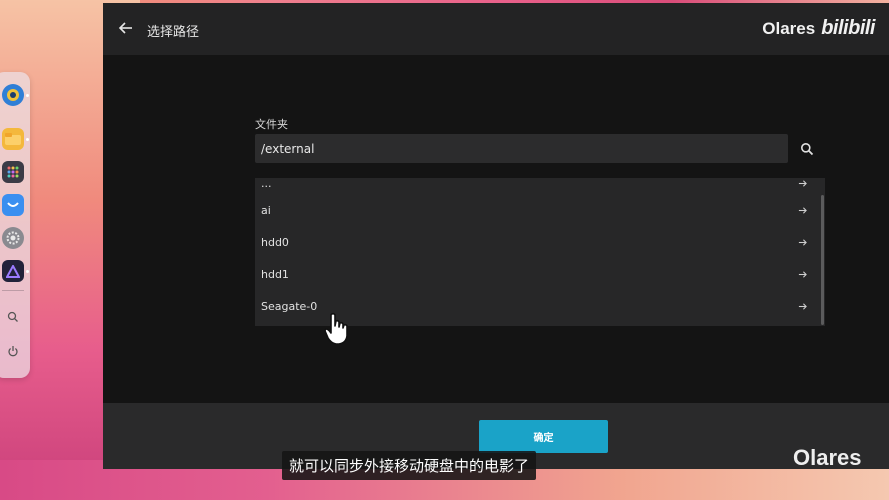  Describe the element at coordinates (13, 172) in the screenshot. I see `launchpad-icon` at that location.